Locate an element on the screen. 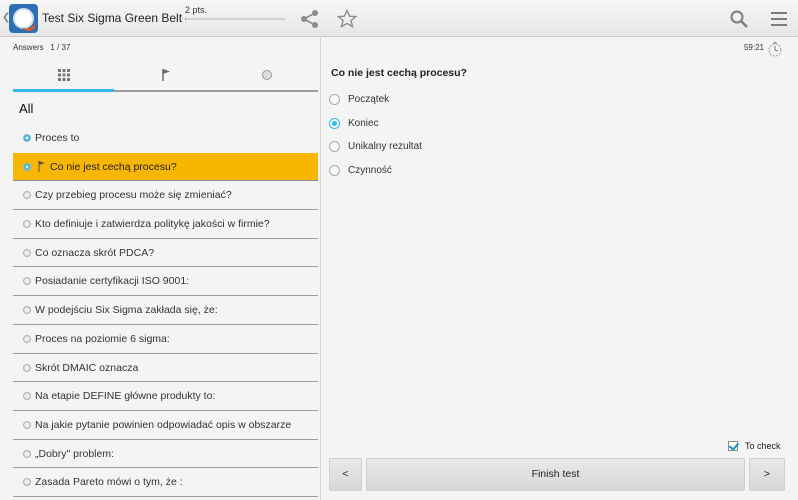  question-list-item: Na etapie DEFINE główne produkty to: is located at coordinates (165, 396).